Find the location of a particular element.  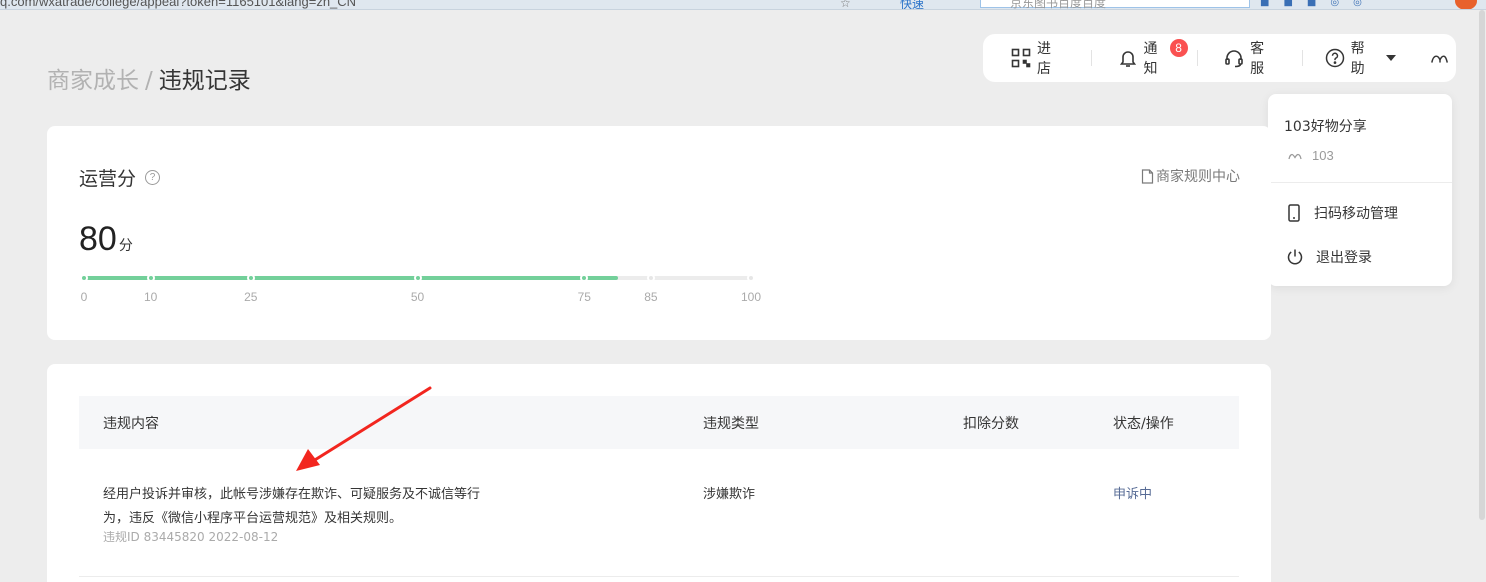

score-tick-label: 50 is located at coordinates (417, 297).